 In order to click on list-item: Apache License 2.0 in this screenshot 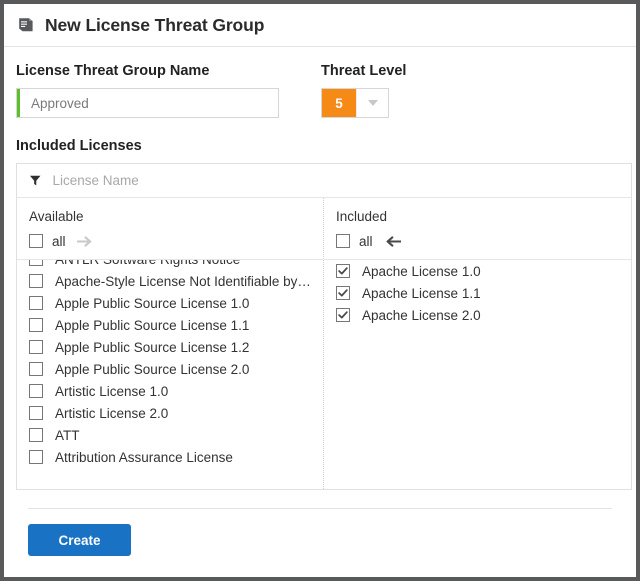, I will do `click(477, 315)`.